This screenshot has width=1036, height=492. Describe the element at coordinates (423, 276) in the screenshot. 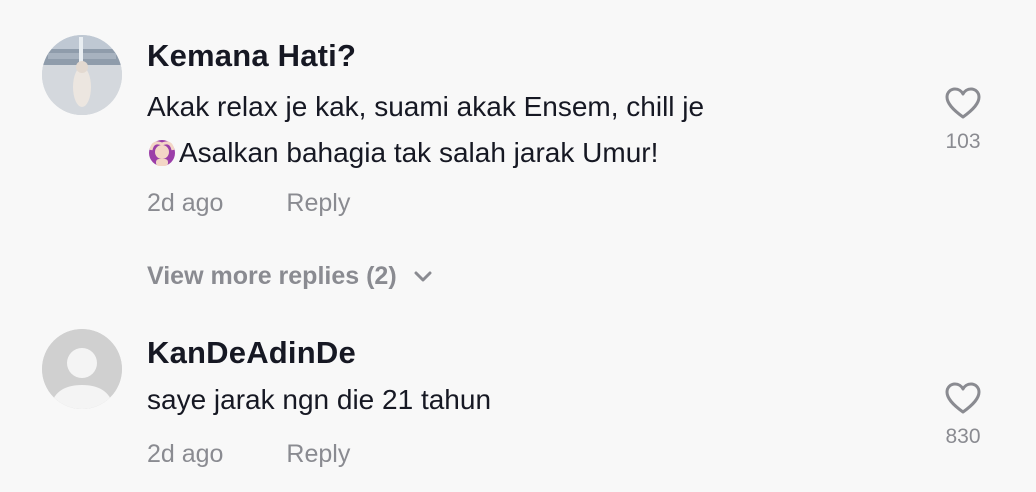

I see `chevron-down-icon` at that location.